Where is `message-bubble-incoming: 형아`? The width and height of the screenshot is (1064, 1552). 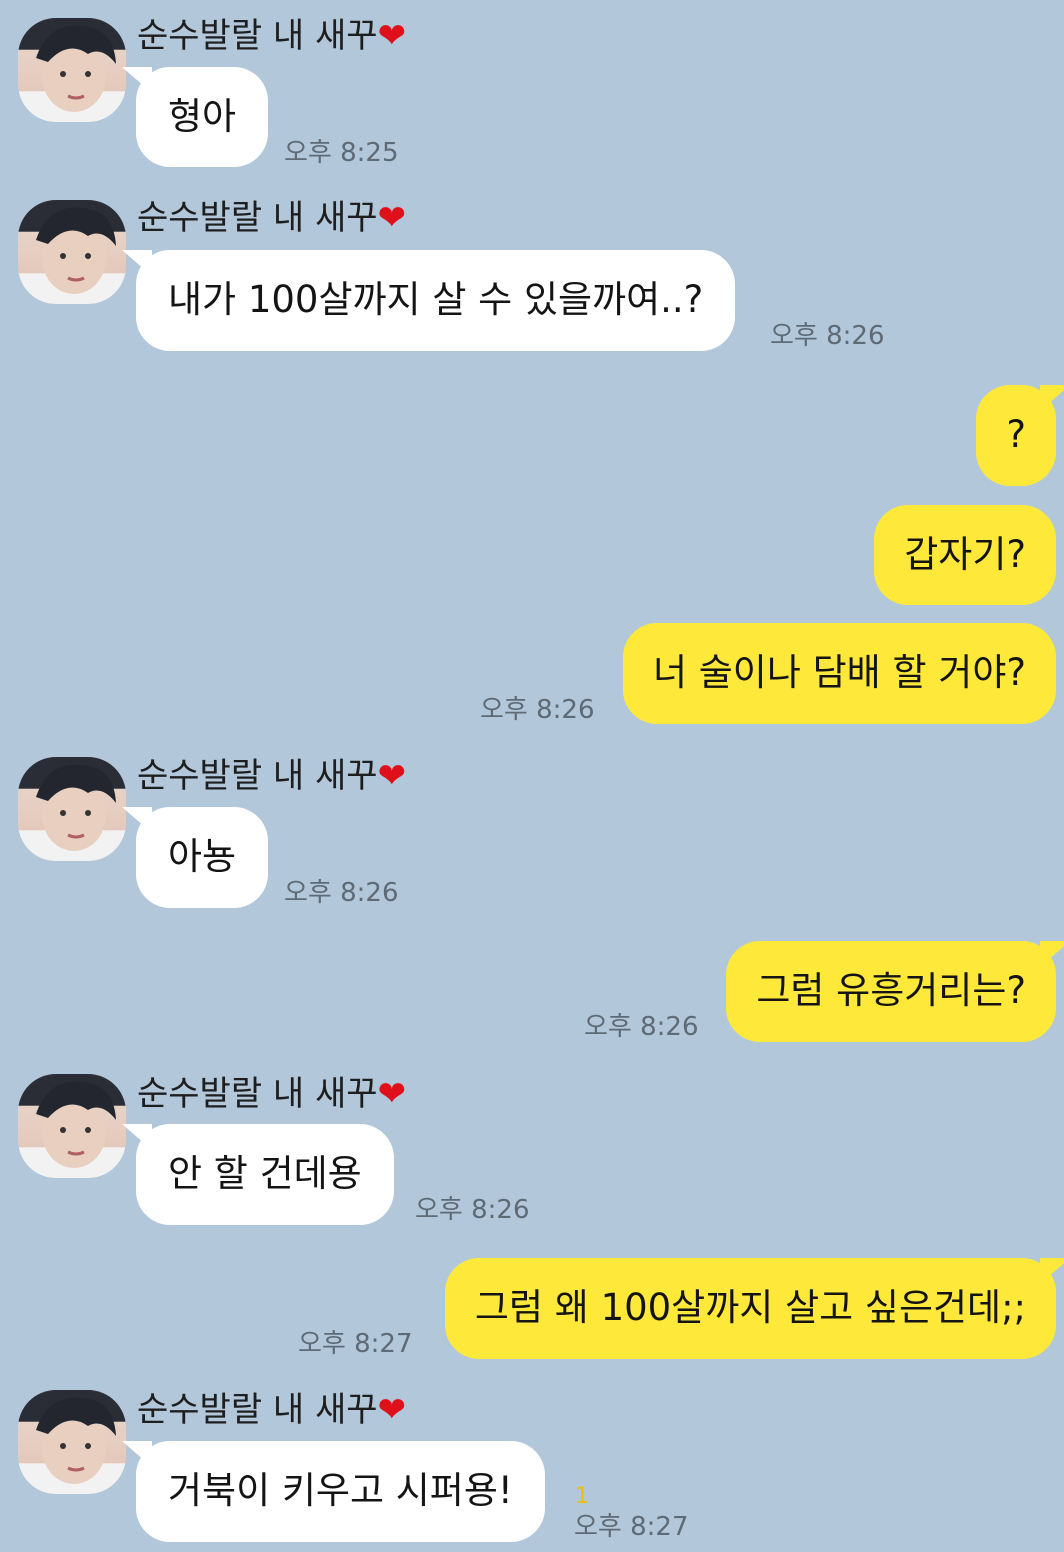 message-bubble-incoming: 형아 is located at coordinates (195, 117).